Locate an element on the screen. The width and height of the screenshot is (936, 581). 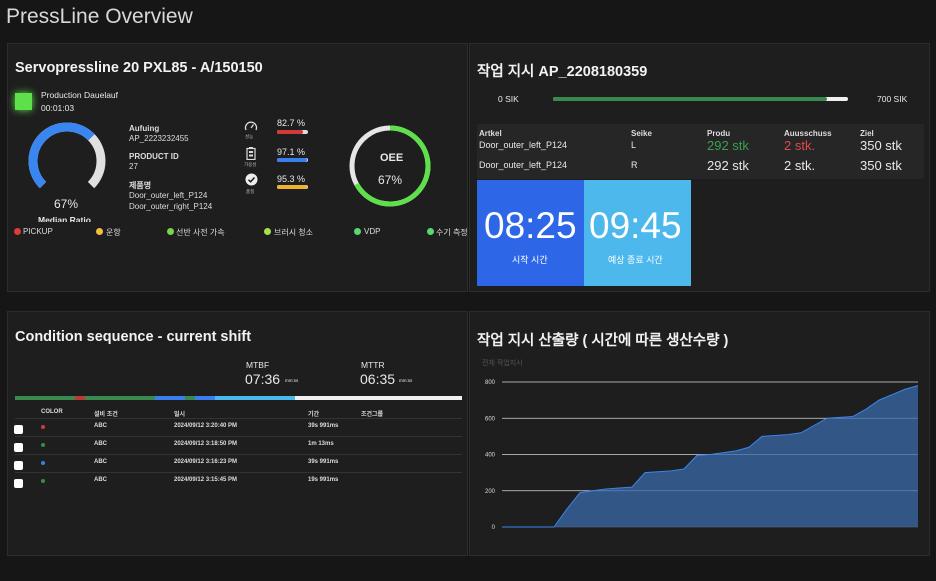
legend-label: 운항 is located at coordinates (113, 232).